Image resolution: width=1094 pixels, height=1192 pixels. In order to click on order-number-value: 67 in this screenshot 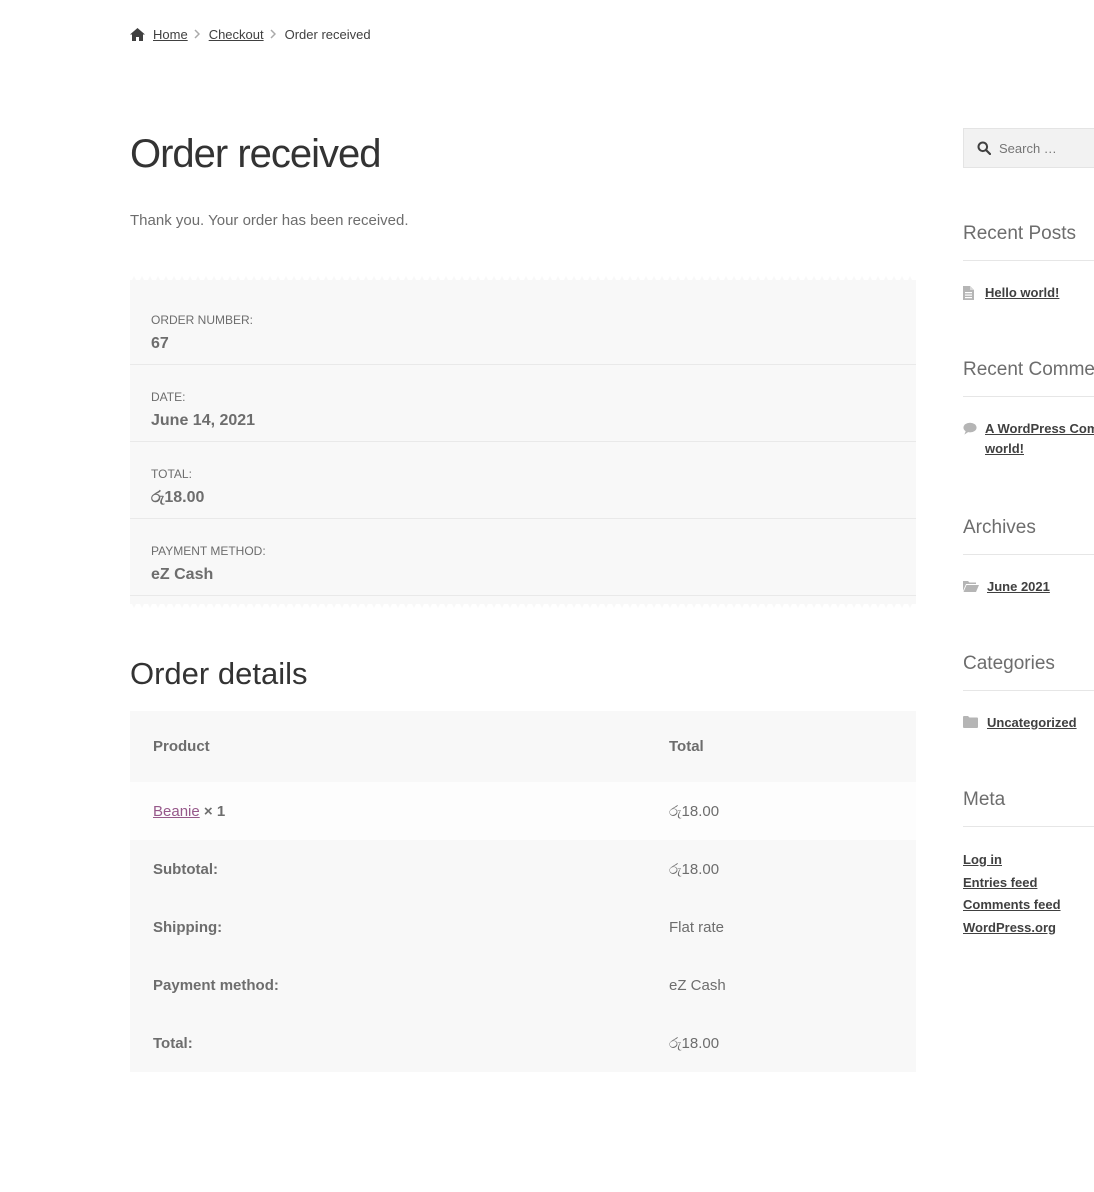, I will do `click(160, 343)`.